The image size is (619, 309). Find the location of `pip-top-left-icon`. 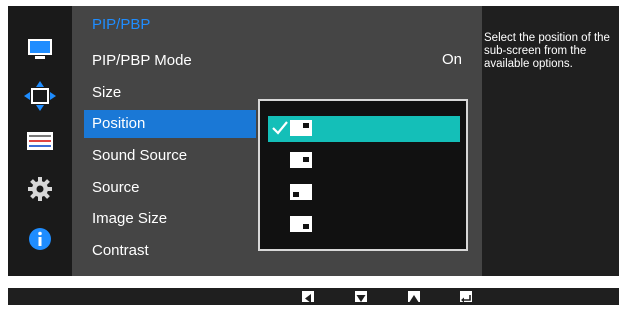

pip-top-left-icon is located at coordinates (301, 224).